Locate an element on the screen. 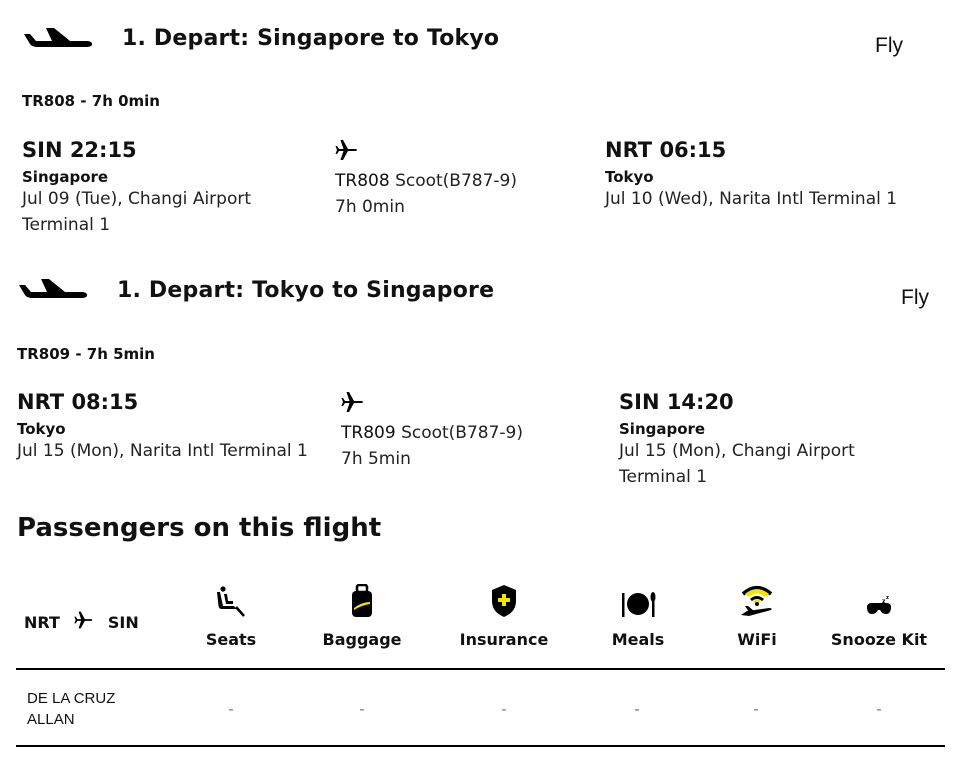  addon-header-insurance: Insurance is located at coordinates (504, 617).